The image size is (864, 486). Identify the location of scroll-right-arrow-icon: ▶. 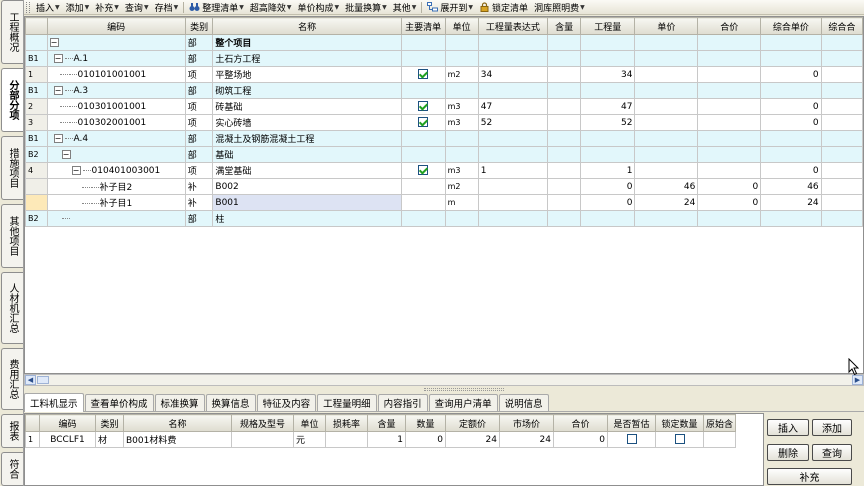
(857, 380).